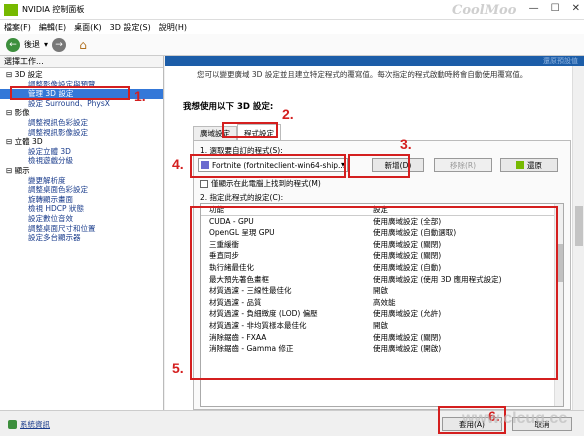 This screenshot has height=436, width=584. I want to click on menu-edit: 編輯(E), so click(52, 27).